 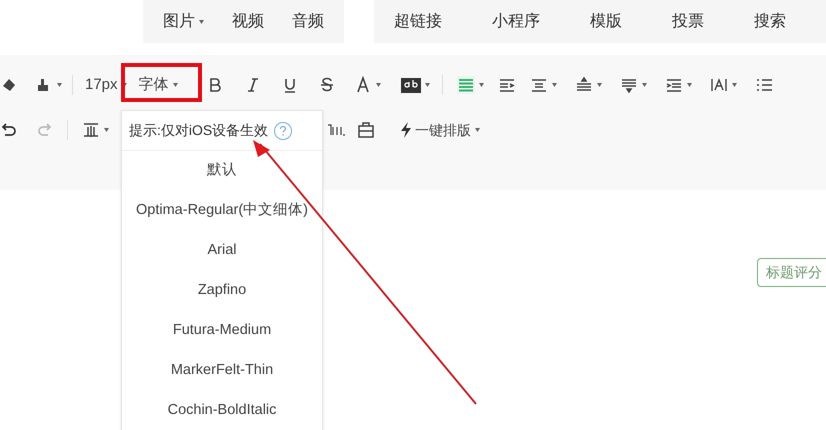 I want to click on toolbar-tab: 超链接, so click(x=418, y=21).